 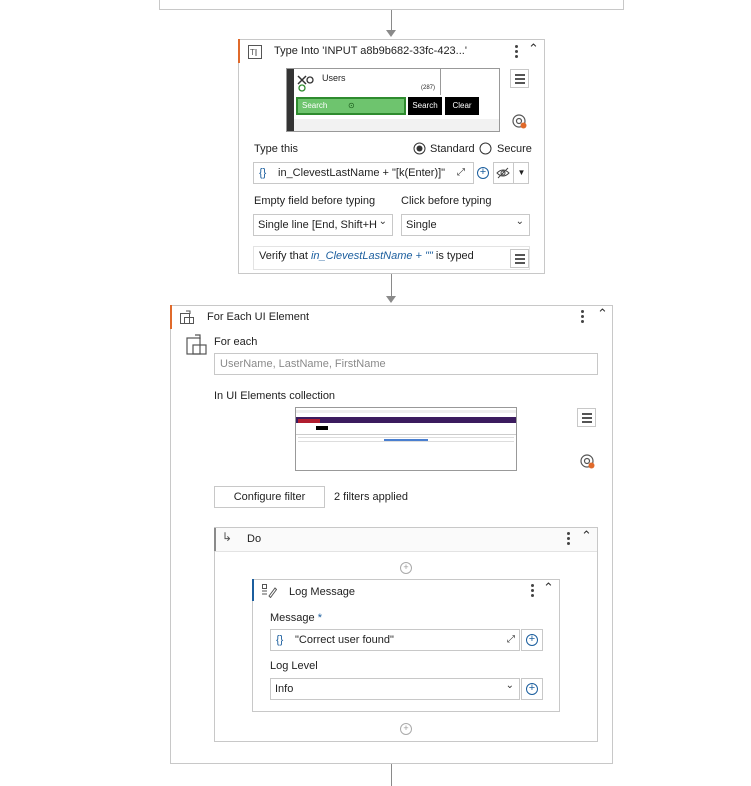 I want to click on empty-field-label: Empty field before typing, so click(x=315, y=201).